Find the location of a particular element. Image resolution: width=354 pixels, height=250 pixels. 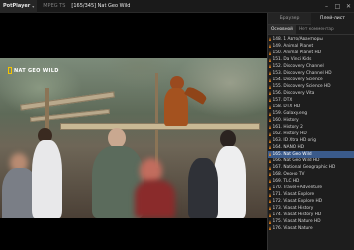

playlist-item: 151. Da Vinci Kids is located at coordinates (311, 59).